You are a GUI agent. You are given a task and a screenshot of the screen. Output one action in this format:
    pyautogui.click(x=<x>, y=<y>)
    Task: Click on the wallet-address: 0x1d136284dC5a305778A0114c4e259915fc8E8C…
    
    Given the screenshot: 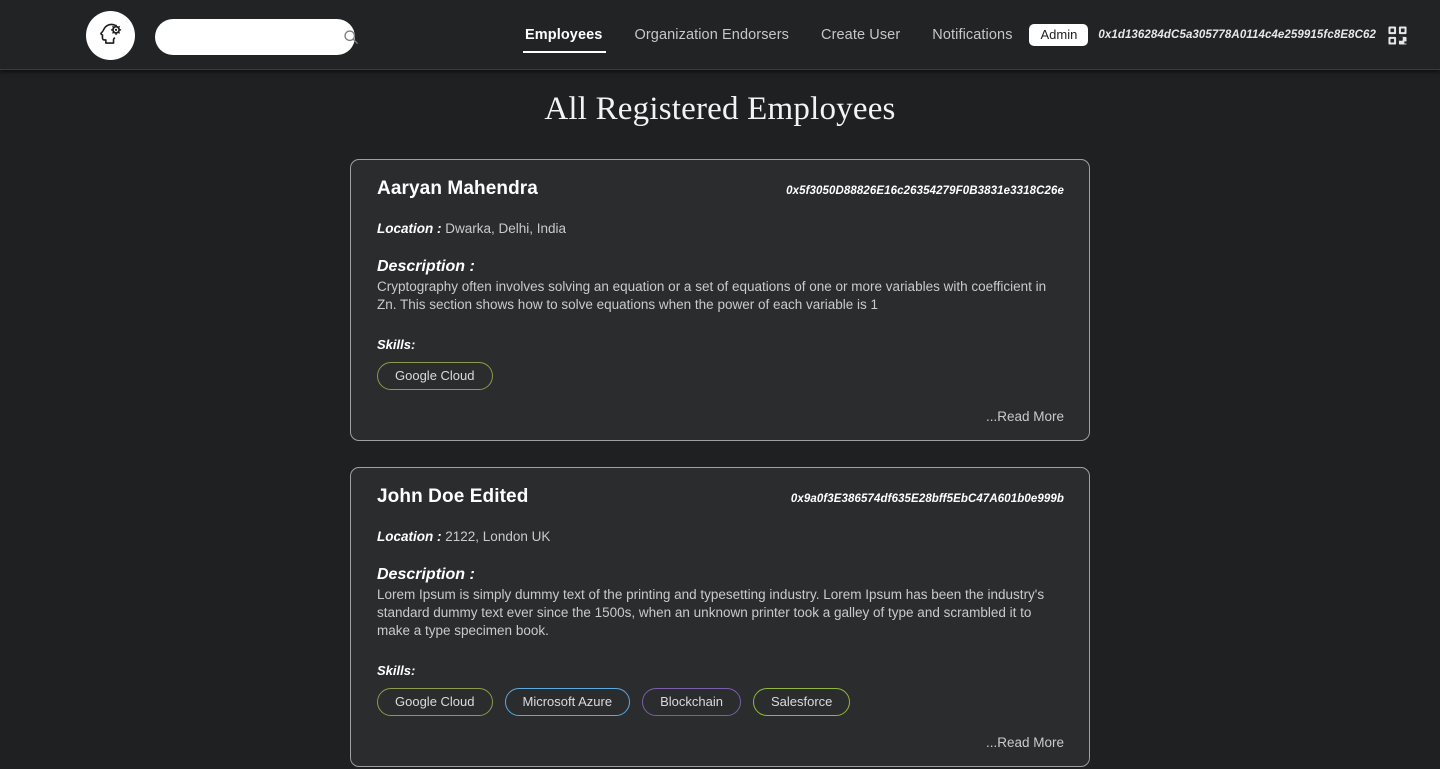 What is the action you would take?
    pyautogui.click(x=1237, y=35)
    